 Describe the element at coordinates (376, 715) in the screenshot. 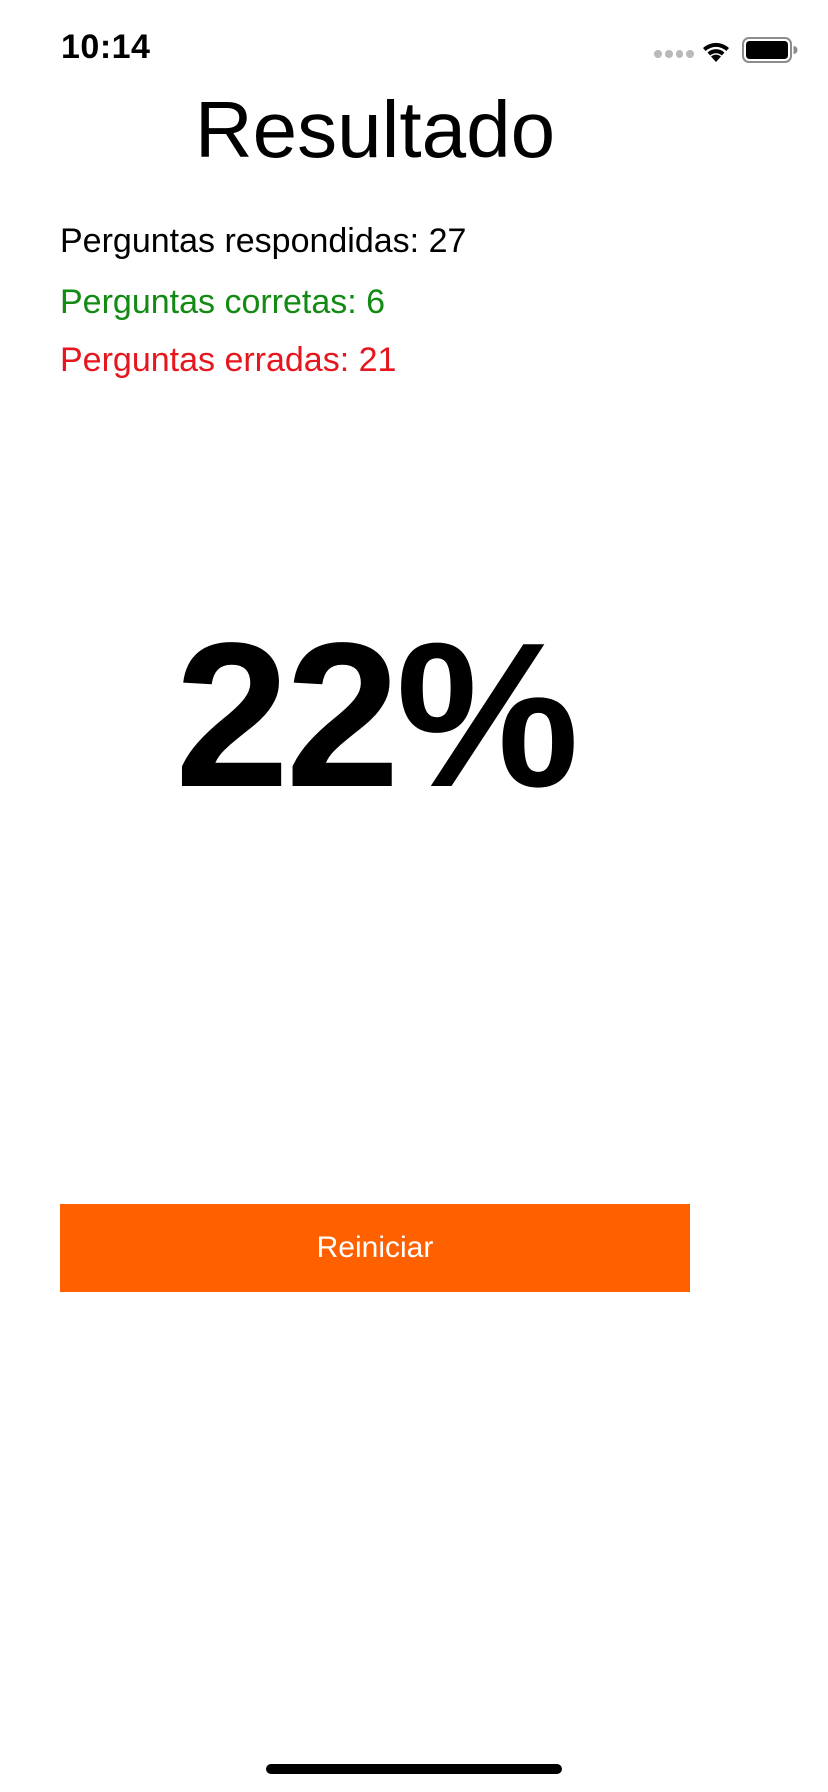

I see `score-percentage: 22%` at that location.